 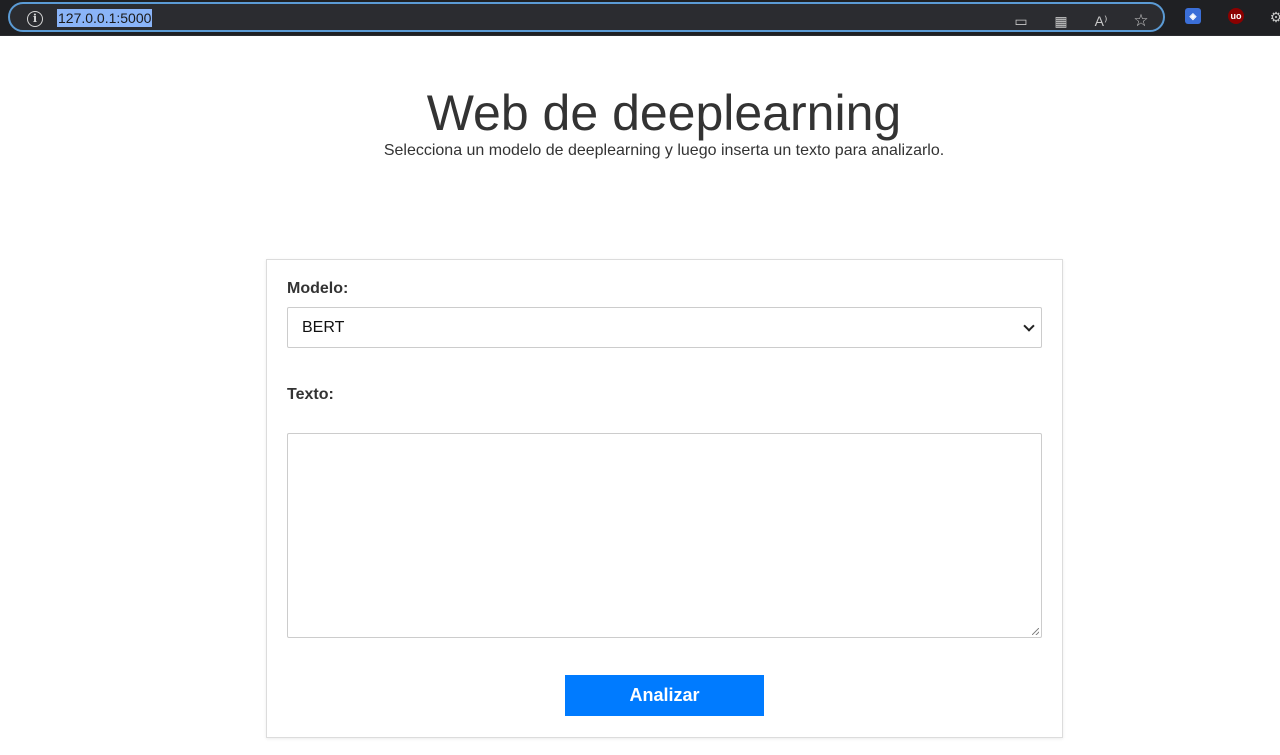 What do you see at coordinates (105, 18) in the screenshot?
I see `url-text: 127.0.0.1:5000` at bounding box center [105, 18].